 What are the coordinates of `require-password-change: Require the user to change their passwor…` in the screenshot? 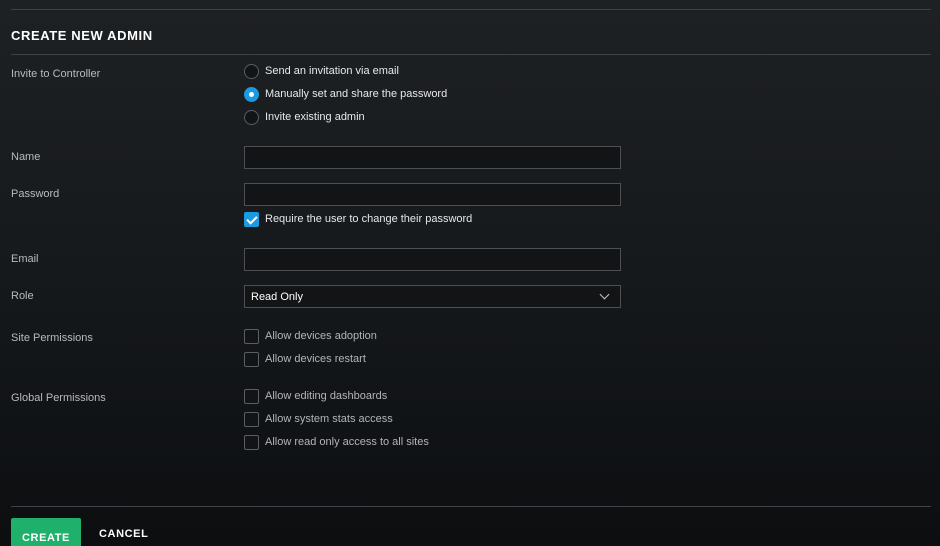 It's located at (358, 219).